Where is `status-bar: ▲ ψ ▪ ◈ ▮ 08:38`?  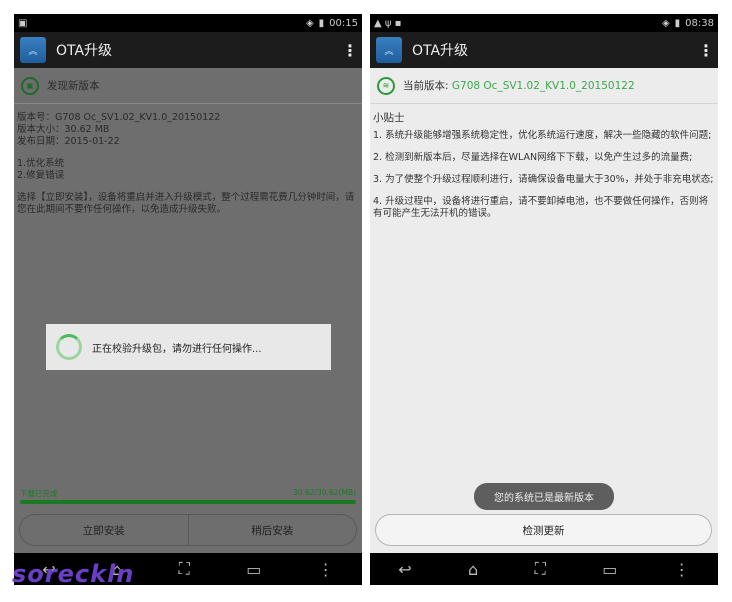 status-bar: ▲ ψ ▪ ◈ ▮ 08:38 is located at coordinates (544, 23).